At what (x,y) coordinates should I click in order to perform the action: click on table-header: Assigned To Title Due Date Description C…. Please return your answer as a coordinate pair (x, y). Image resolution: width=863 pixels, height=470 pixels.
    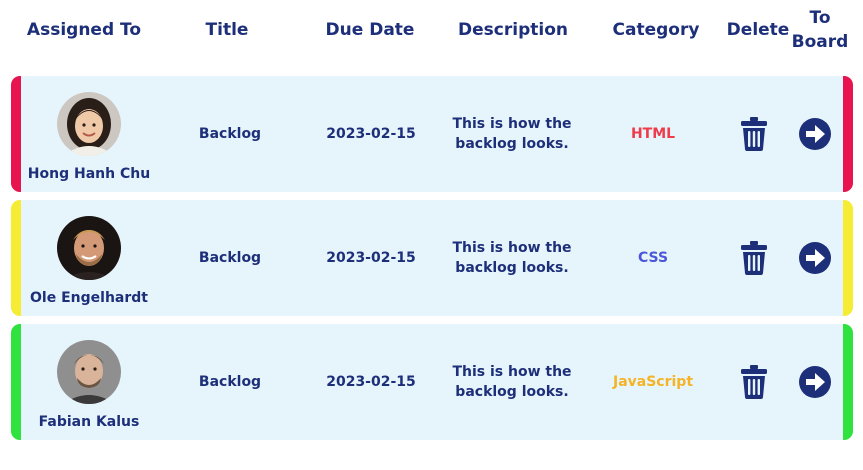
    Looking at the image, I should click on (431, 30).